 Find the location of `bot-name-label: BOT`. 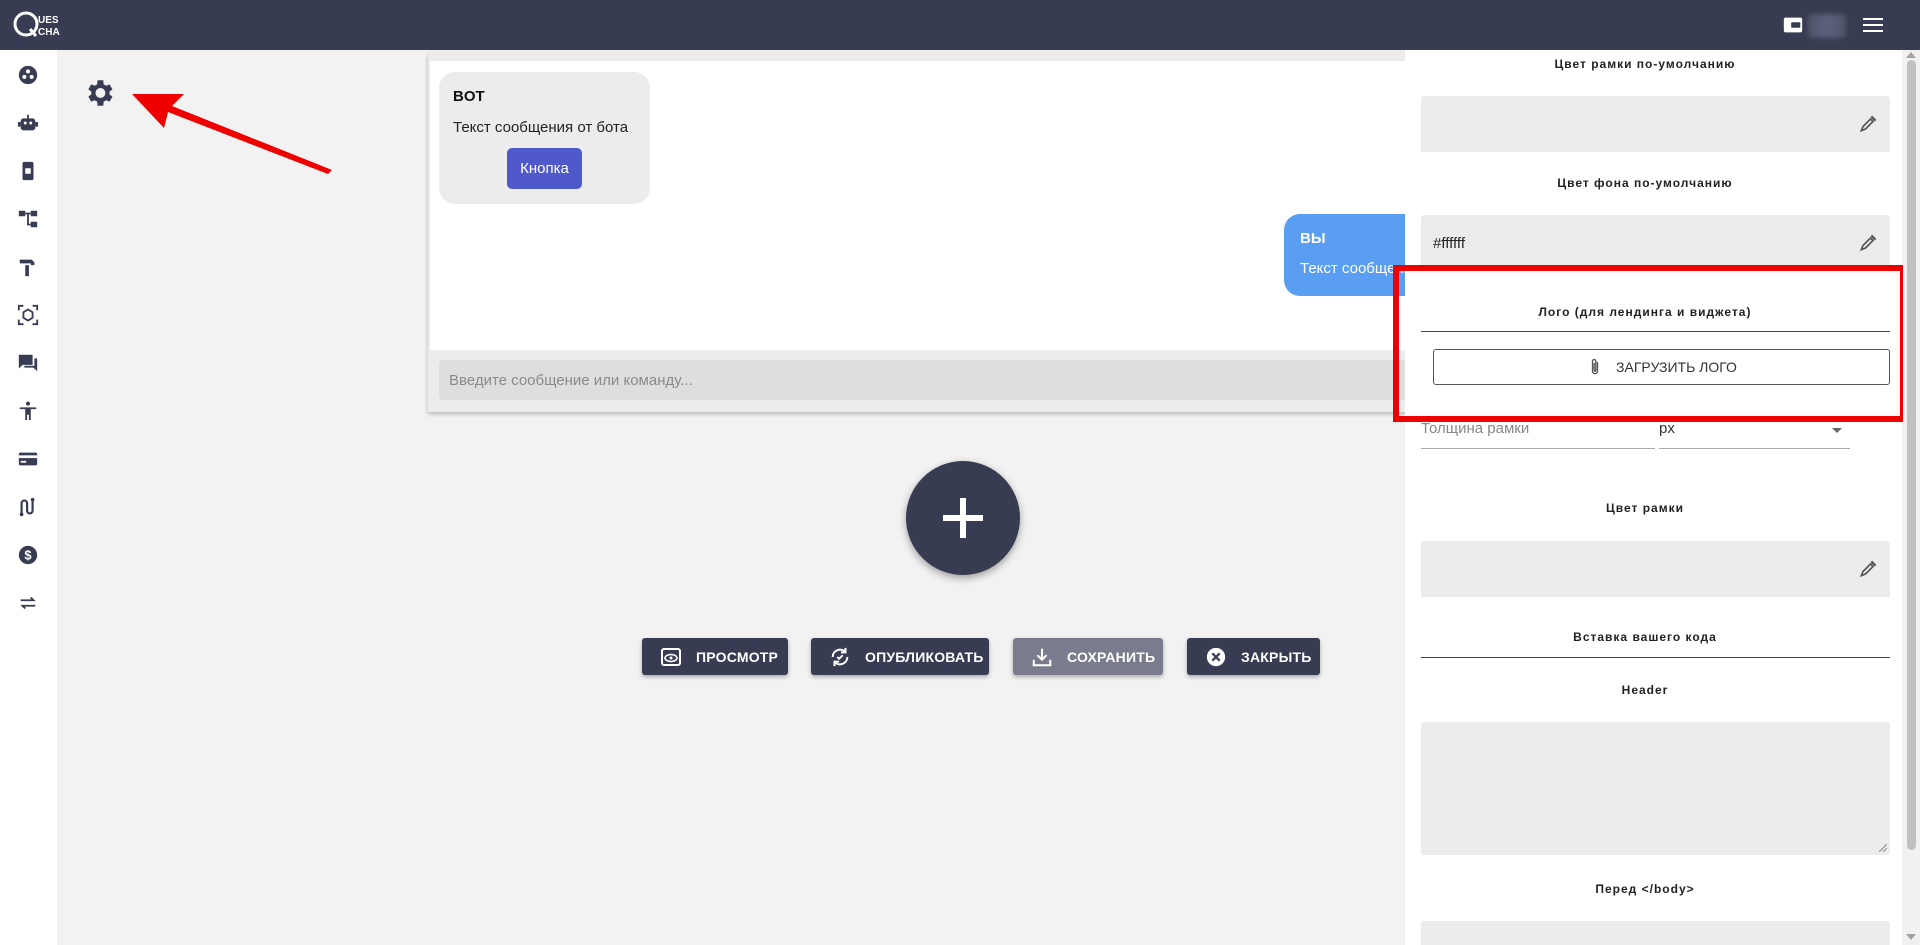

bot-name-label: BOT is located at coordinates (469, 96).